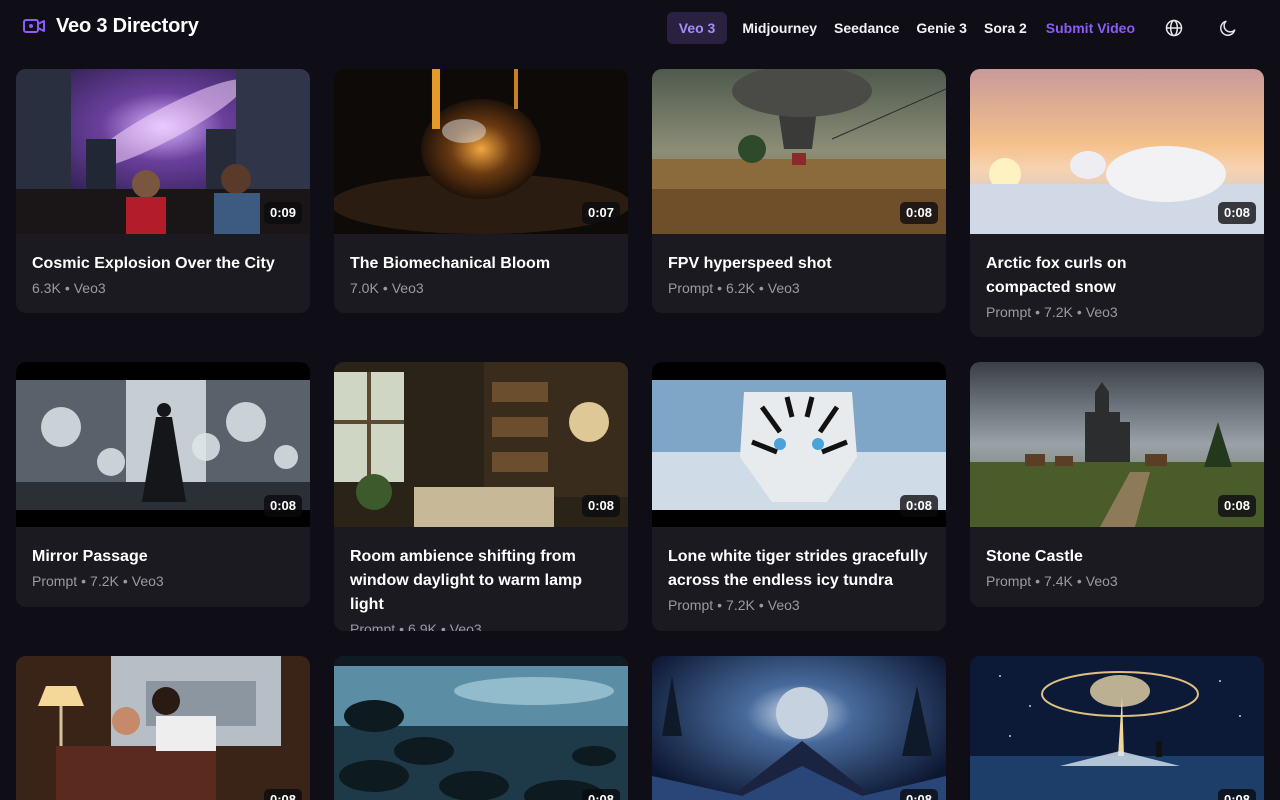 The image size is (1280, 800). I want to click on video-meta: Prompt • 6.2K • Veo3, so click(734, 288).